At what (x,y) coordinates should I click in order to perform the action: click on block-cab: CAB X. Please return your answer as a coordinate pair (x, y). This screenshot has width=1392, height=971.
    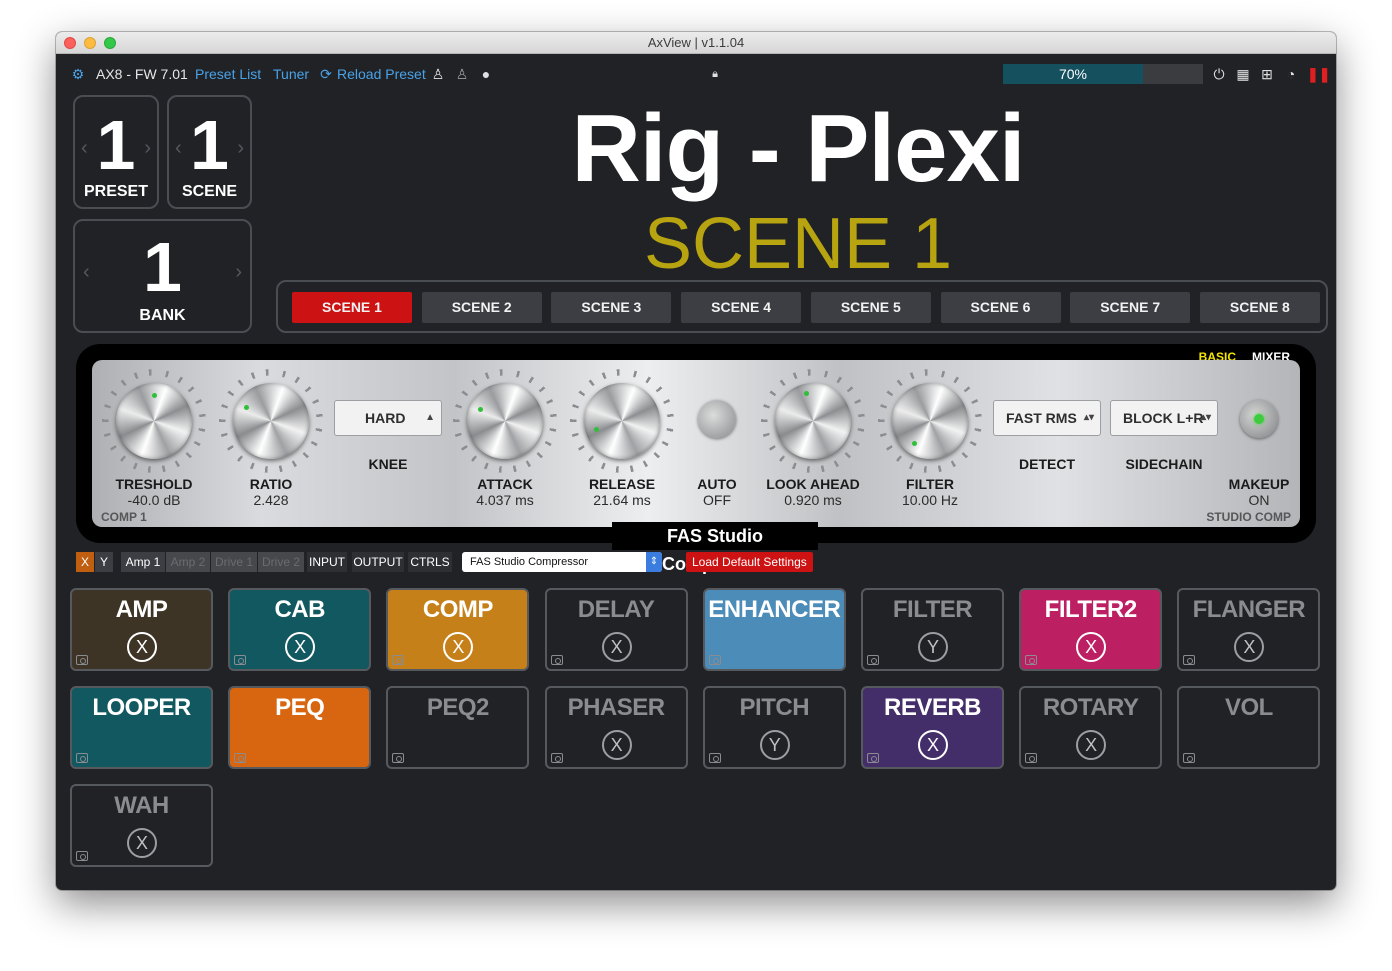
    Looking at the image, I should click on (300, 629).